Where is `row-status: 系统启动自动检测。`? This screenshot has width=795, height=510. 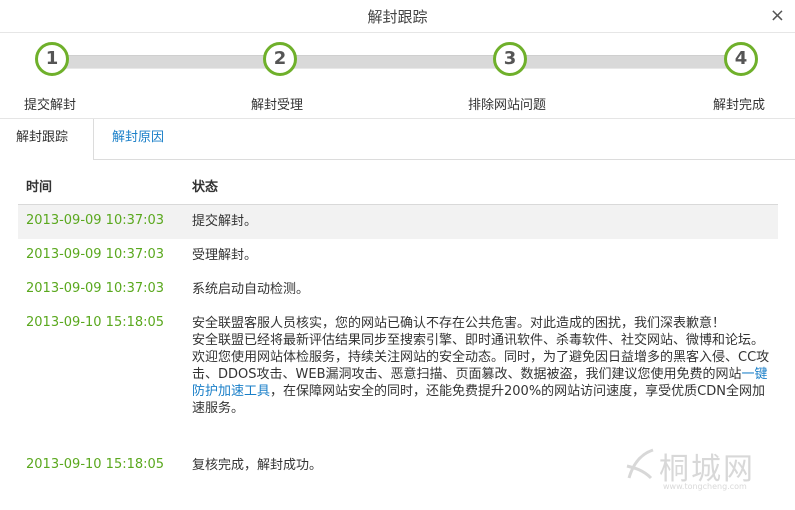
row-status: 系统启动自动检测。 is located at coordinates (251, 289).